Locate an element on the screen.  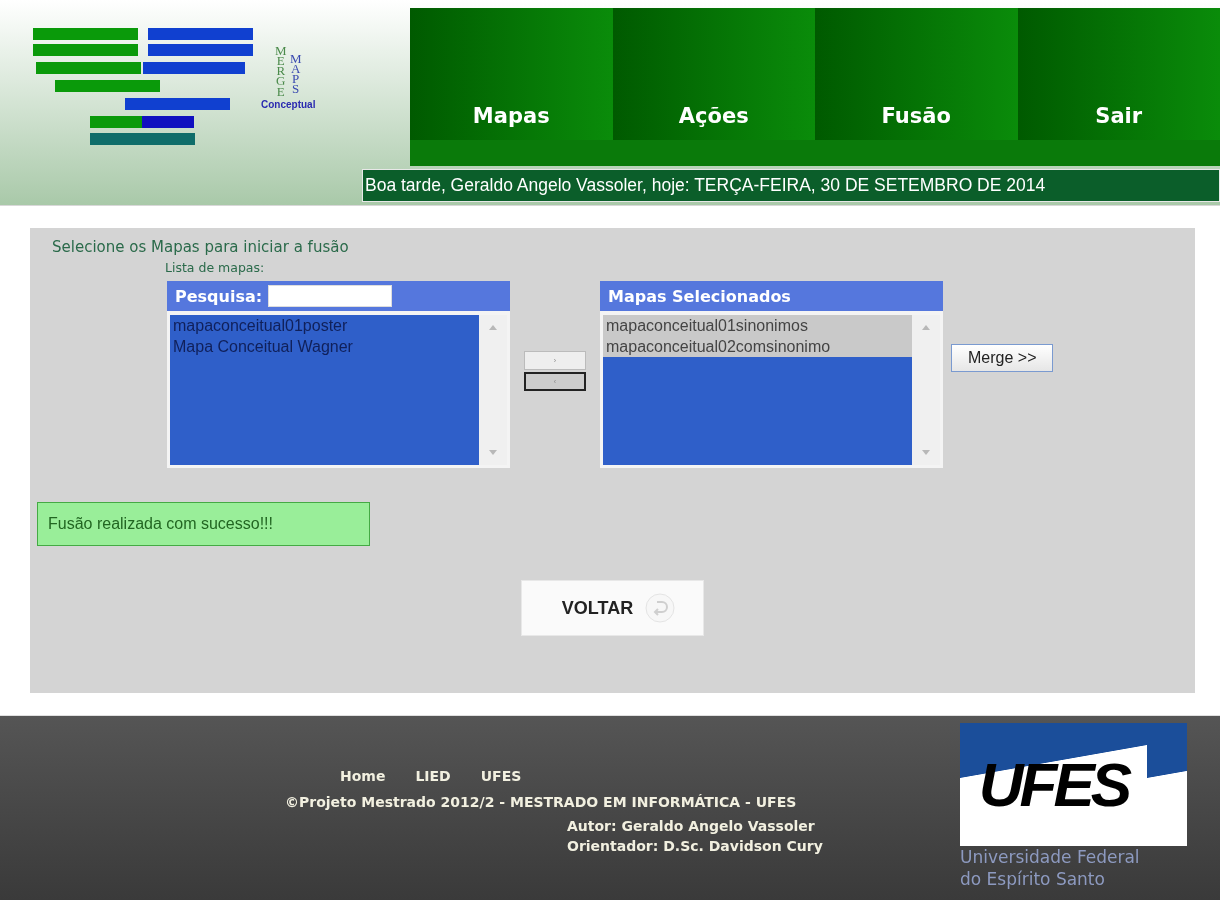
university-logo: UFES is located at coordinates (1073, 784).